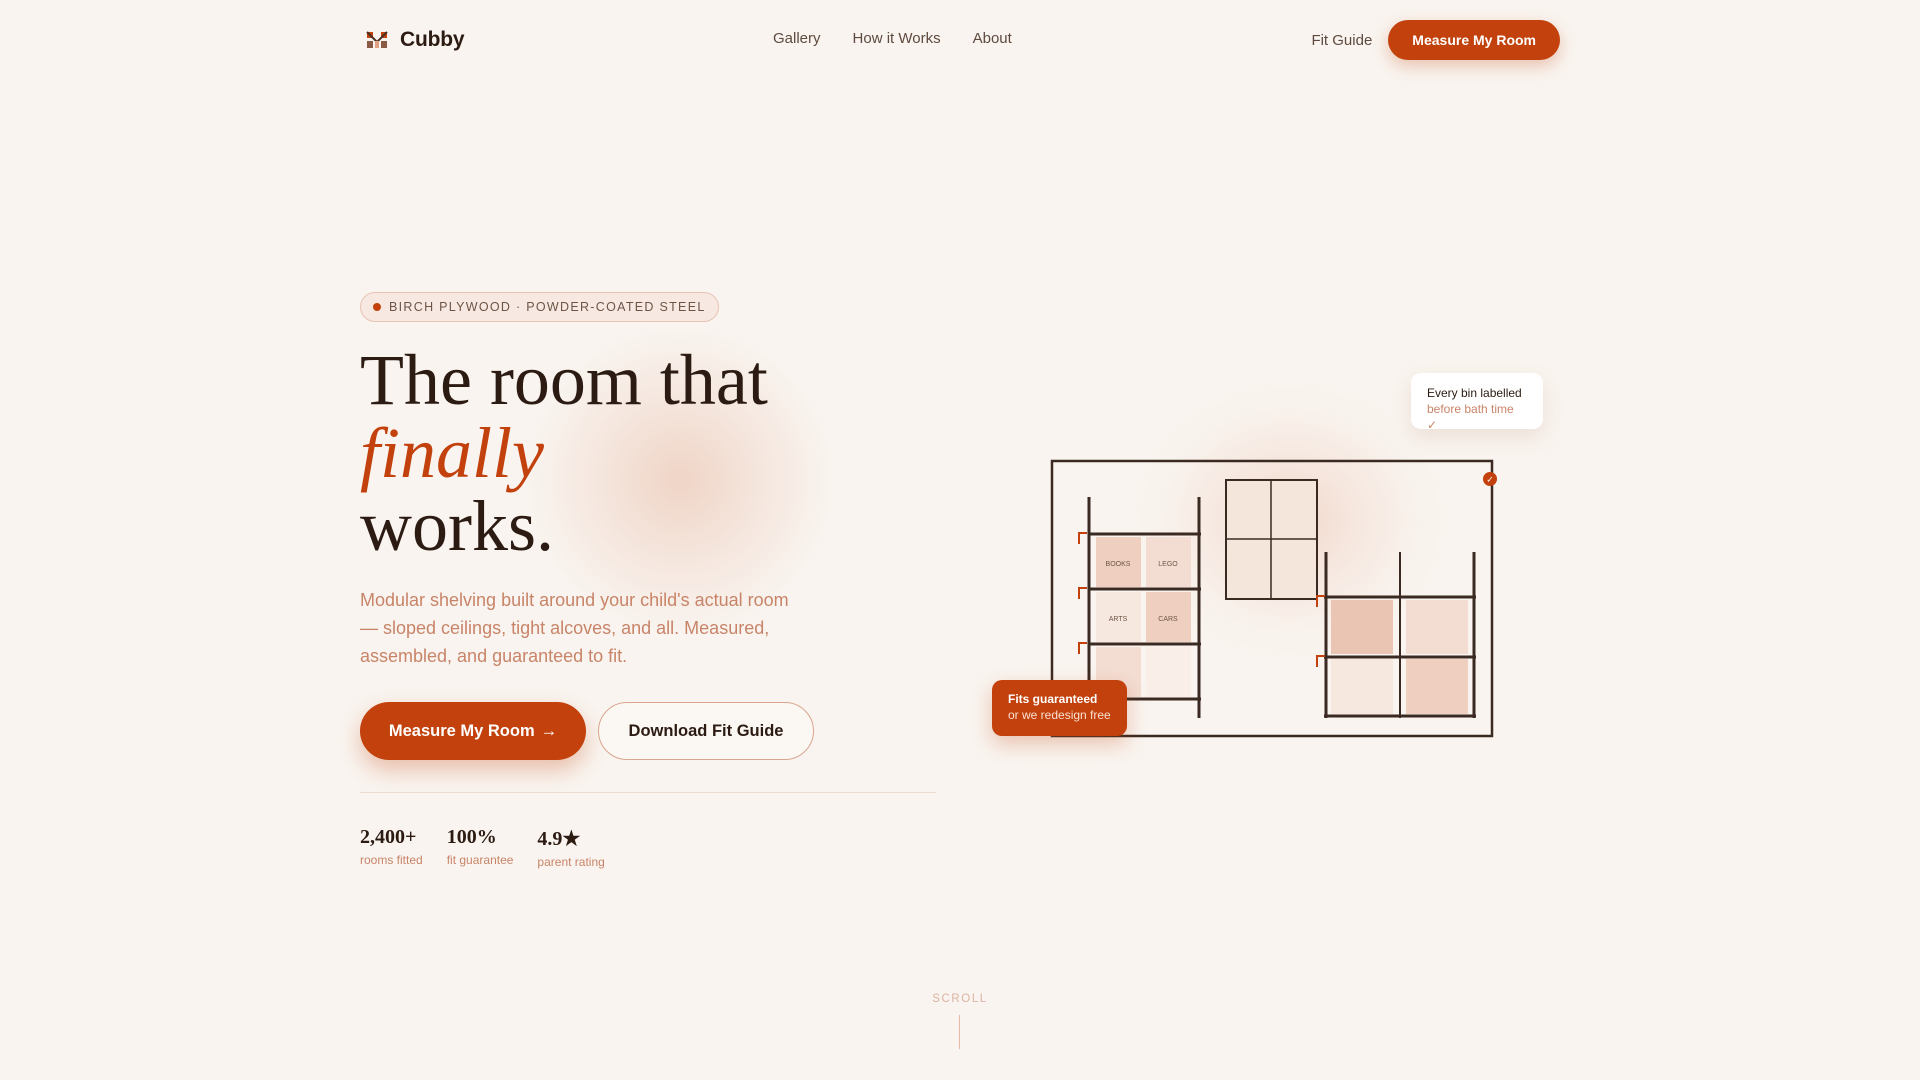  I want to click on stat-label: fit guarantee, so click(480, 860).